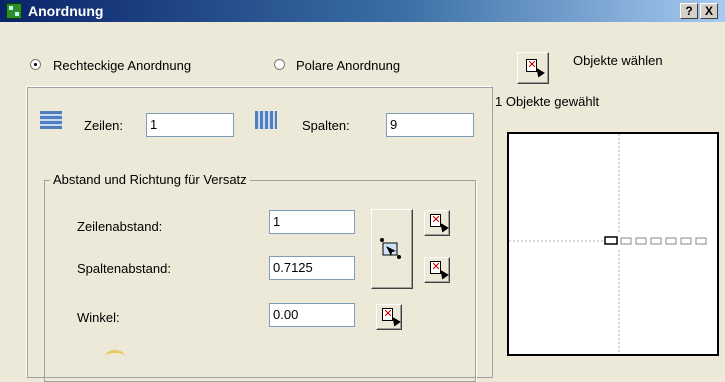 The image size is (725, 382). I want to click on rows-label: Zeilen:, so click(104, 125).